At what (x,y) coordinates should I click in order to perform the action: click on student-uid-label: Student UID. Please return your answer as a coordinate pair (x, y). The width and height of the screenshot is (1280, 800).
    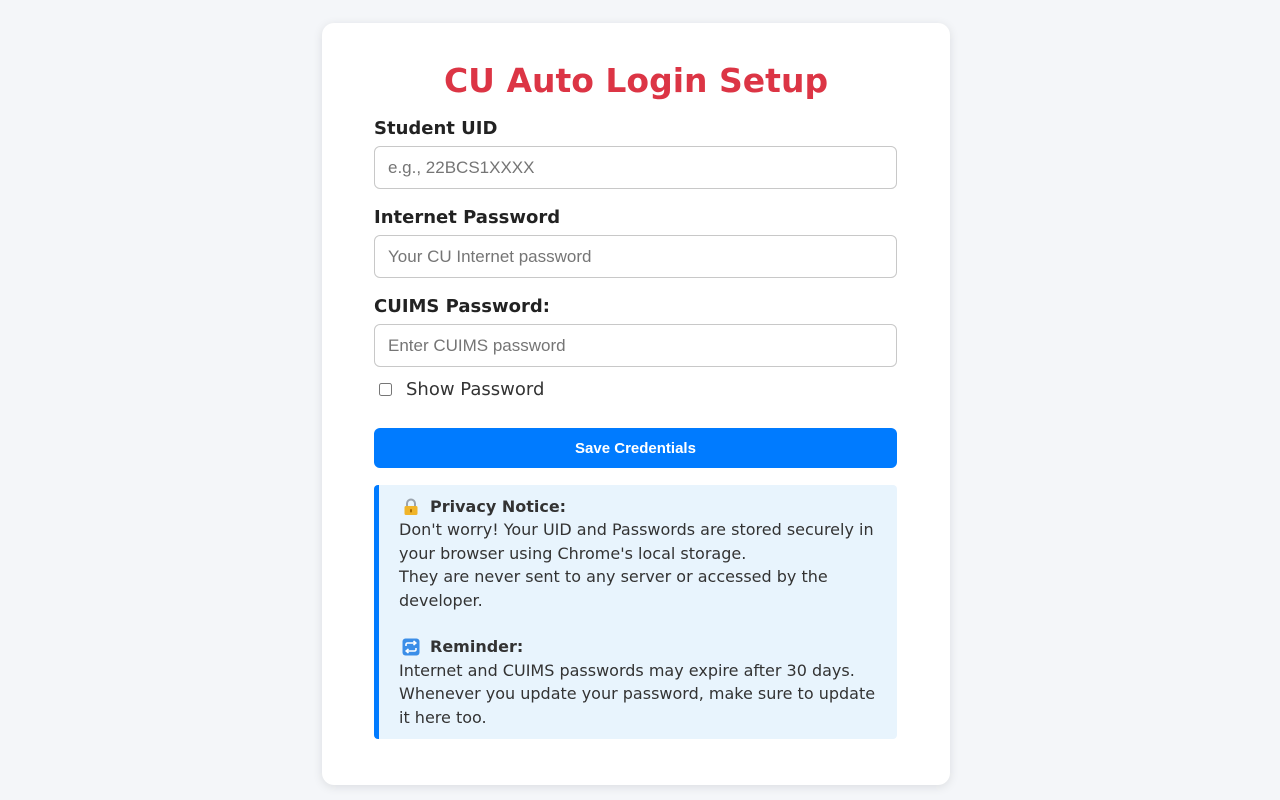
    Looking at the image, I should click on (436, 128).